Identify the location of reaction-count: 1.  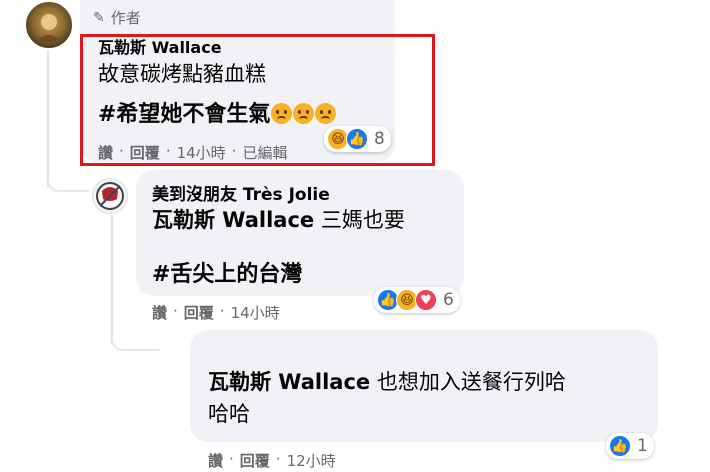
(642, 446).